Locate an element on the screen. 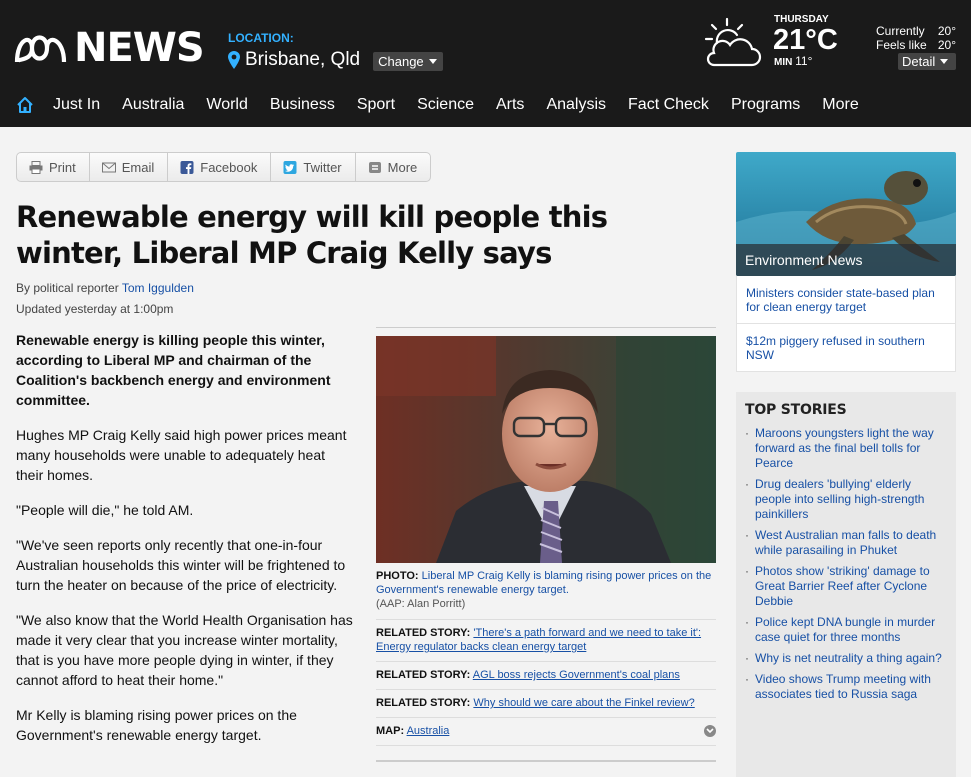 This screenshot has height=777, width=971. environment-news-promo: Environment News is located at coordinates (846, 214).